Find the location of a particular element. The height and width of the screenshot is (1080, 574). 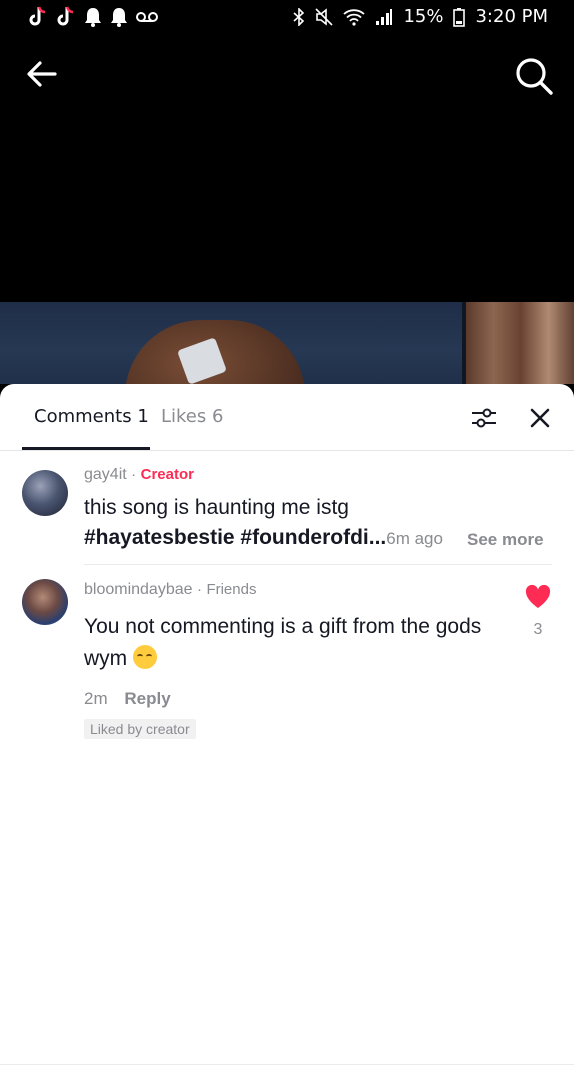

comment-hashtags: #hayatesbestie #founderofdi...6m ago is located at coordinates (263, 538).